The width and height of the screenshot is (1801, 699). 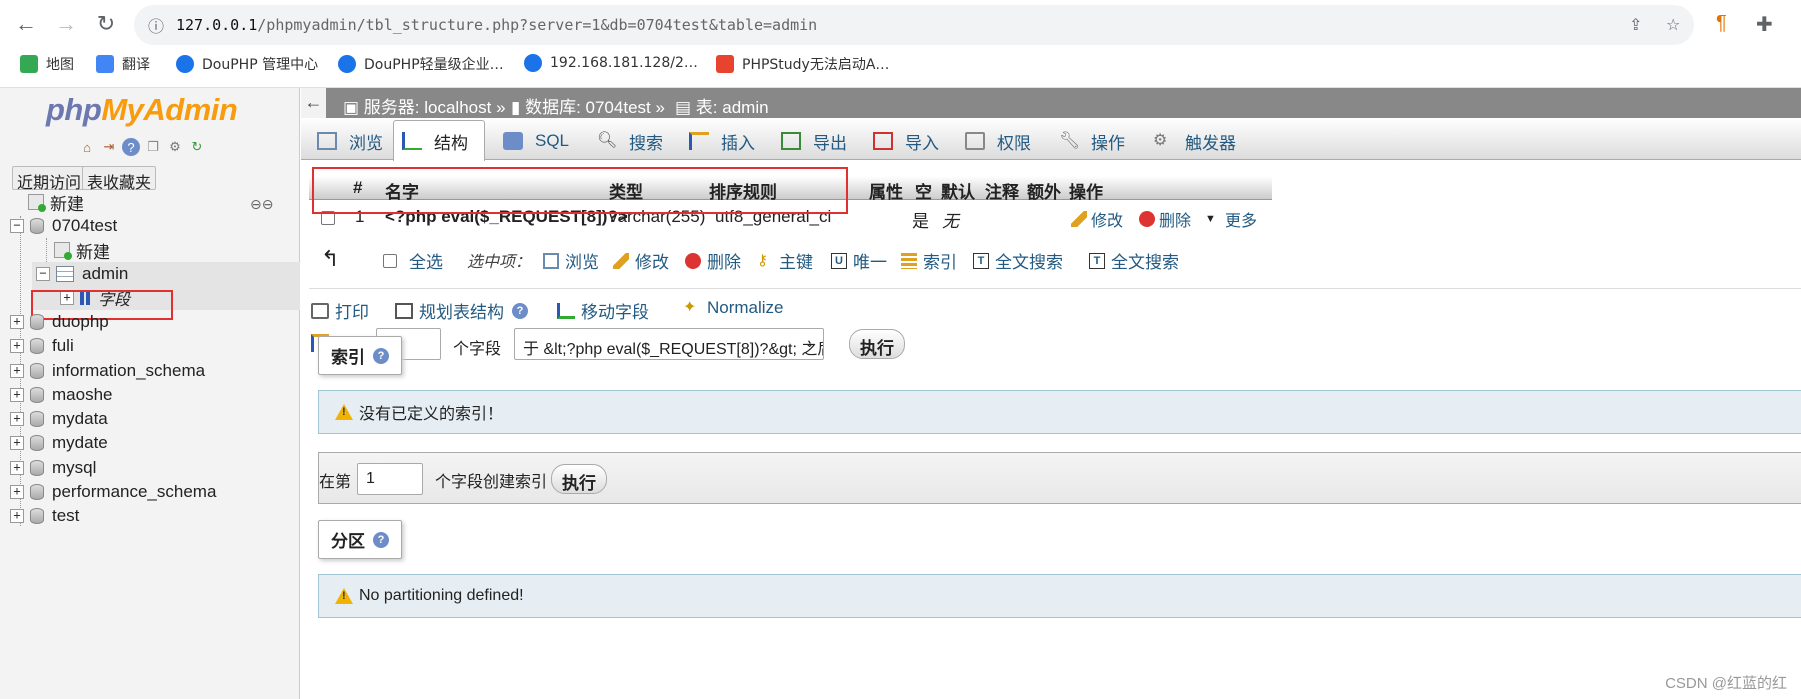 What do you see at coordinates (958, 190) in the screenshot?
I see `header-default: 默认` at bounding box center [958, 190].